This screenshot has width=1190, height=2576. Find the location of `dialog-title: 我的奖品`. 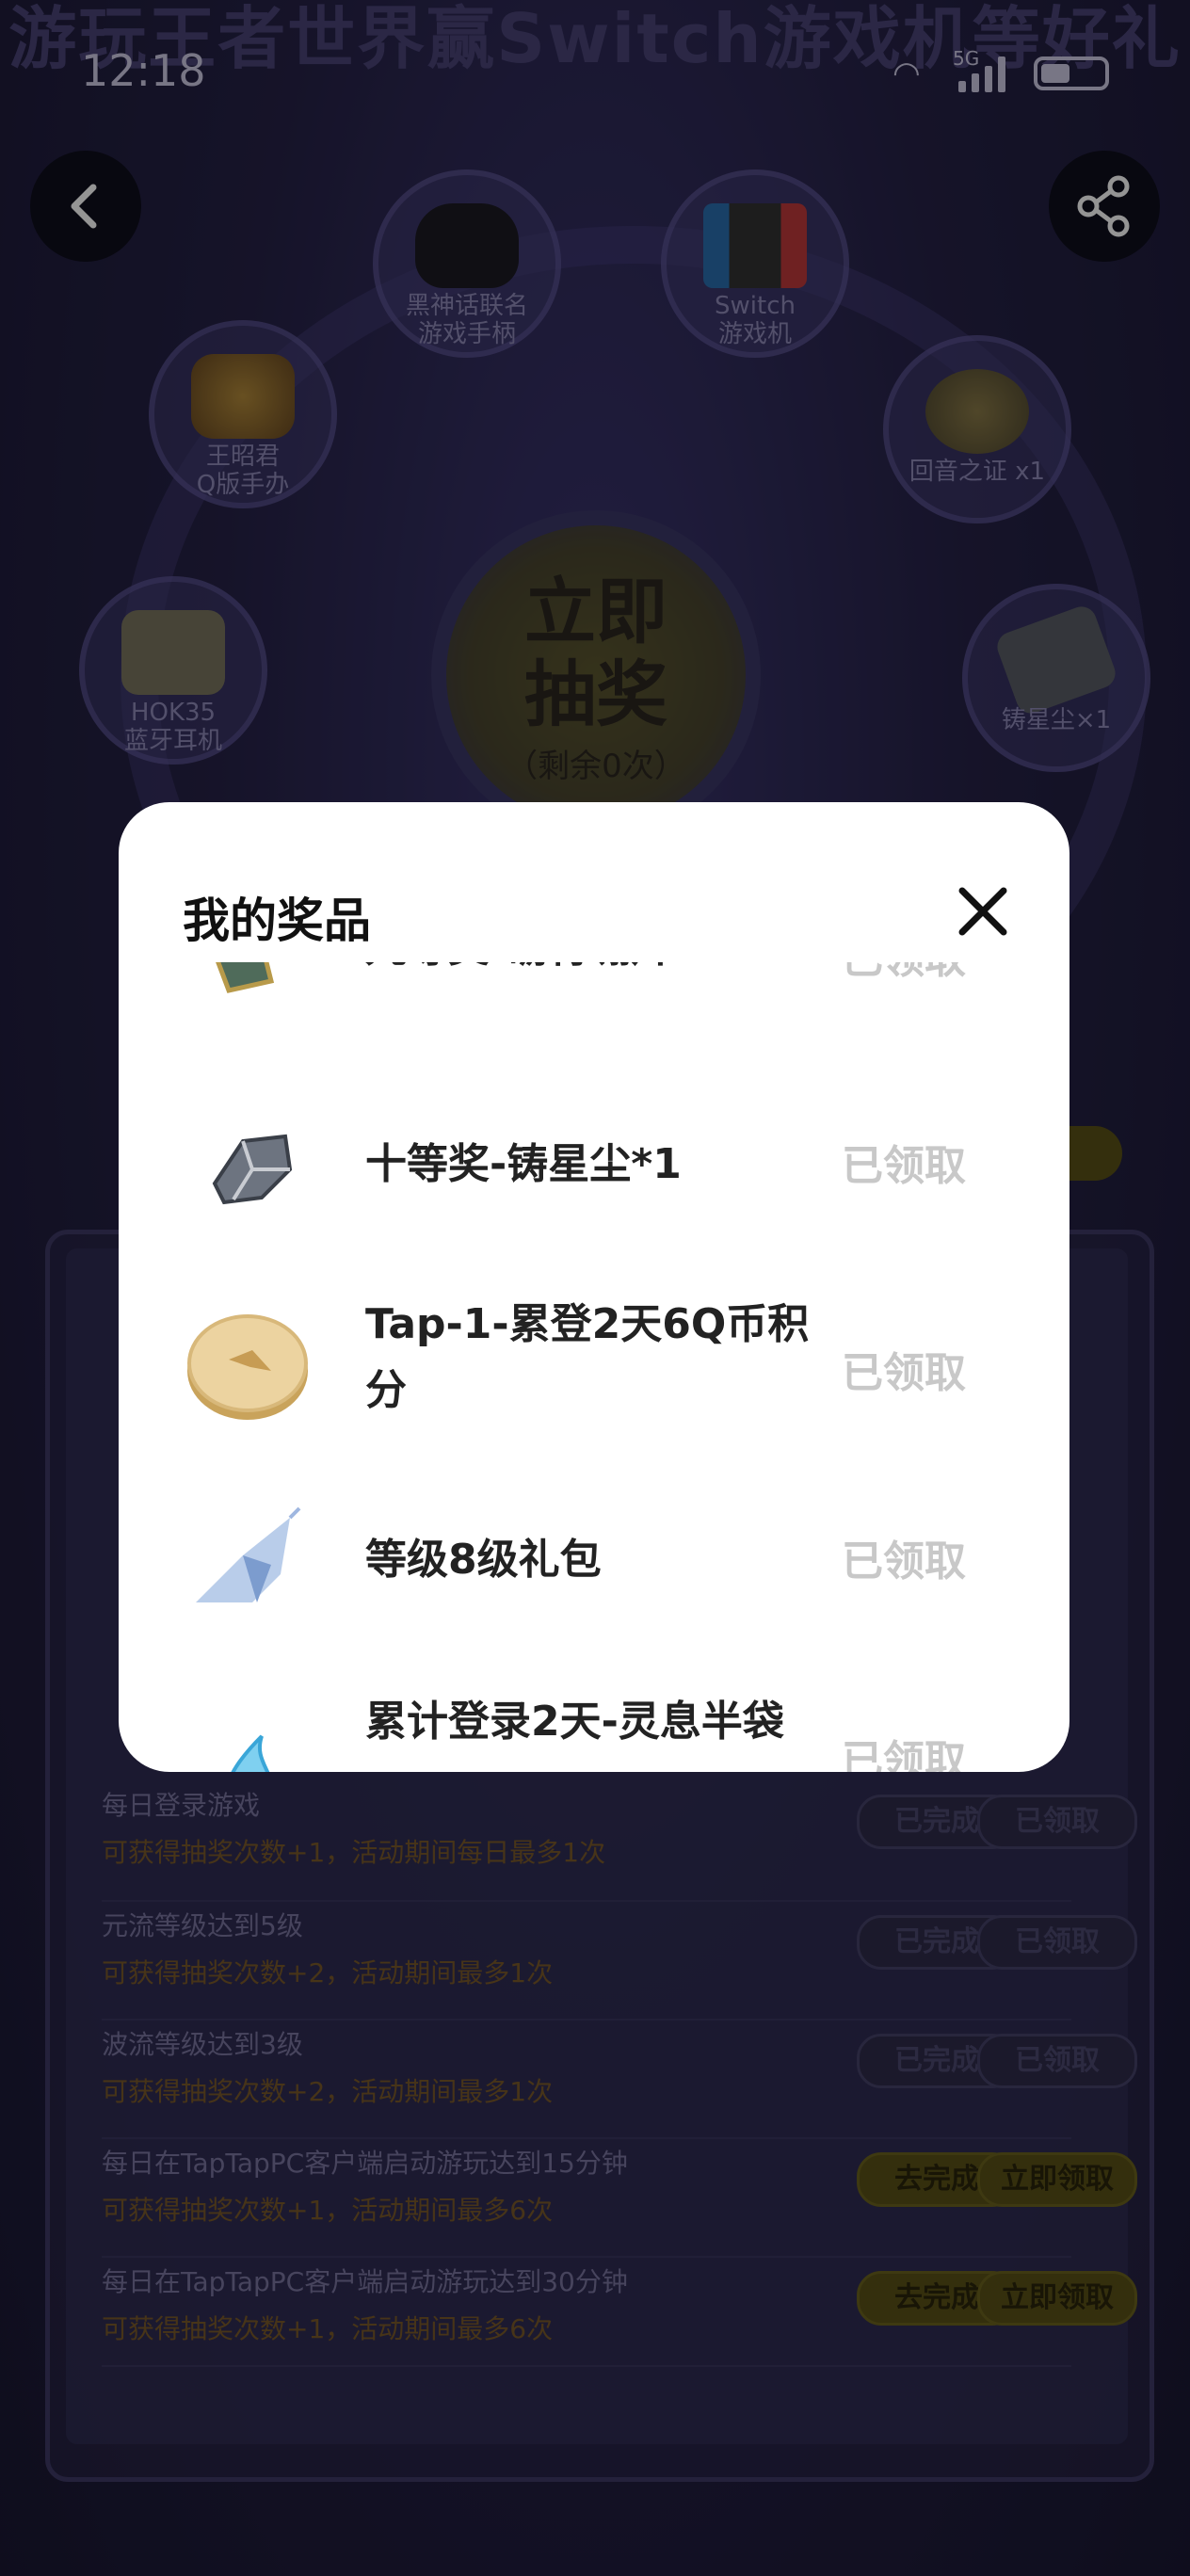

dialog-title: 我的奖品 is located at coordinates (277, 921).